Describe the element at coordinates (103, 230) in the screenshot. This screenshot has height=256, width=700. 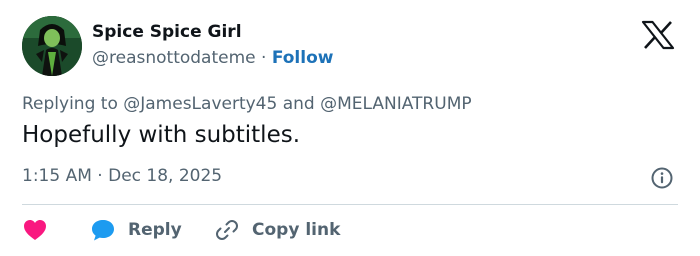
I see `speech-bubble-icon` at that location.